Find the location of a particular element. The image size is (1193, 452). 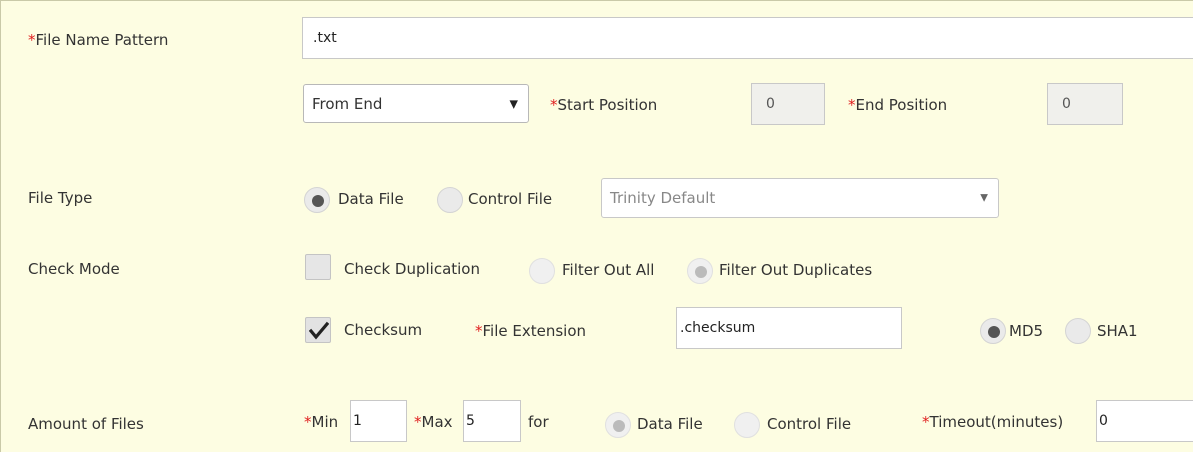

file-type-data-file-radio is located at coordinates (317, 200).